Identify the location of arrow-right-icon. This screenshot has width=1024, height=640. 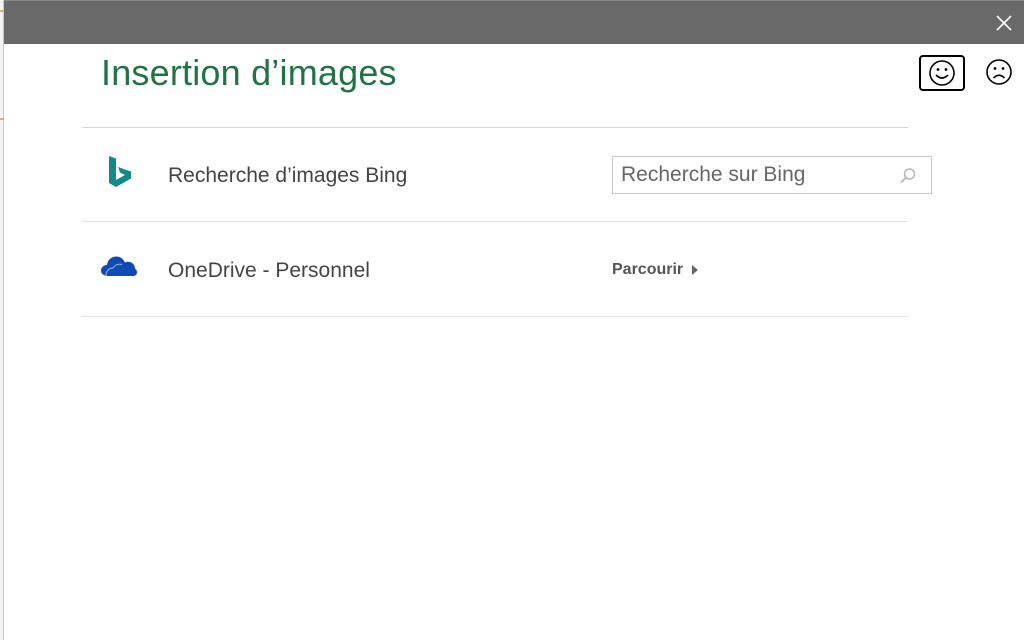
(695, 270).